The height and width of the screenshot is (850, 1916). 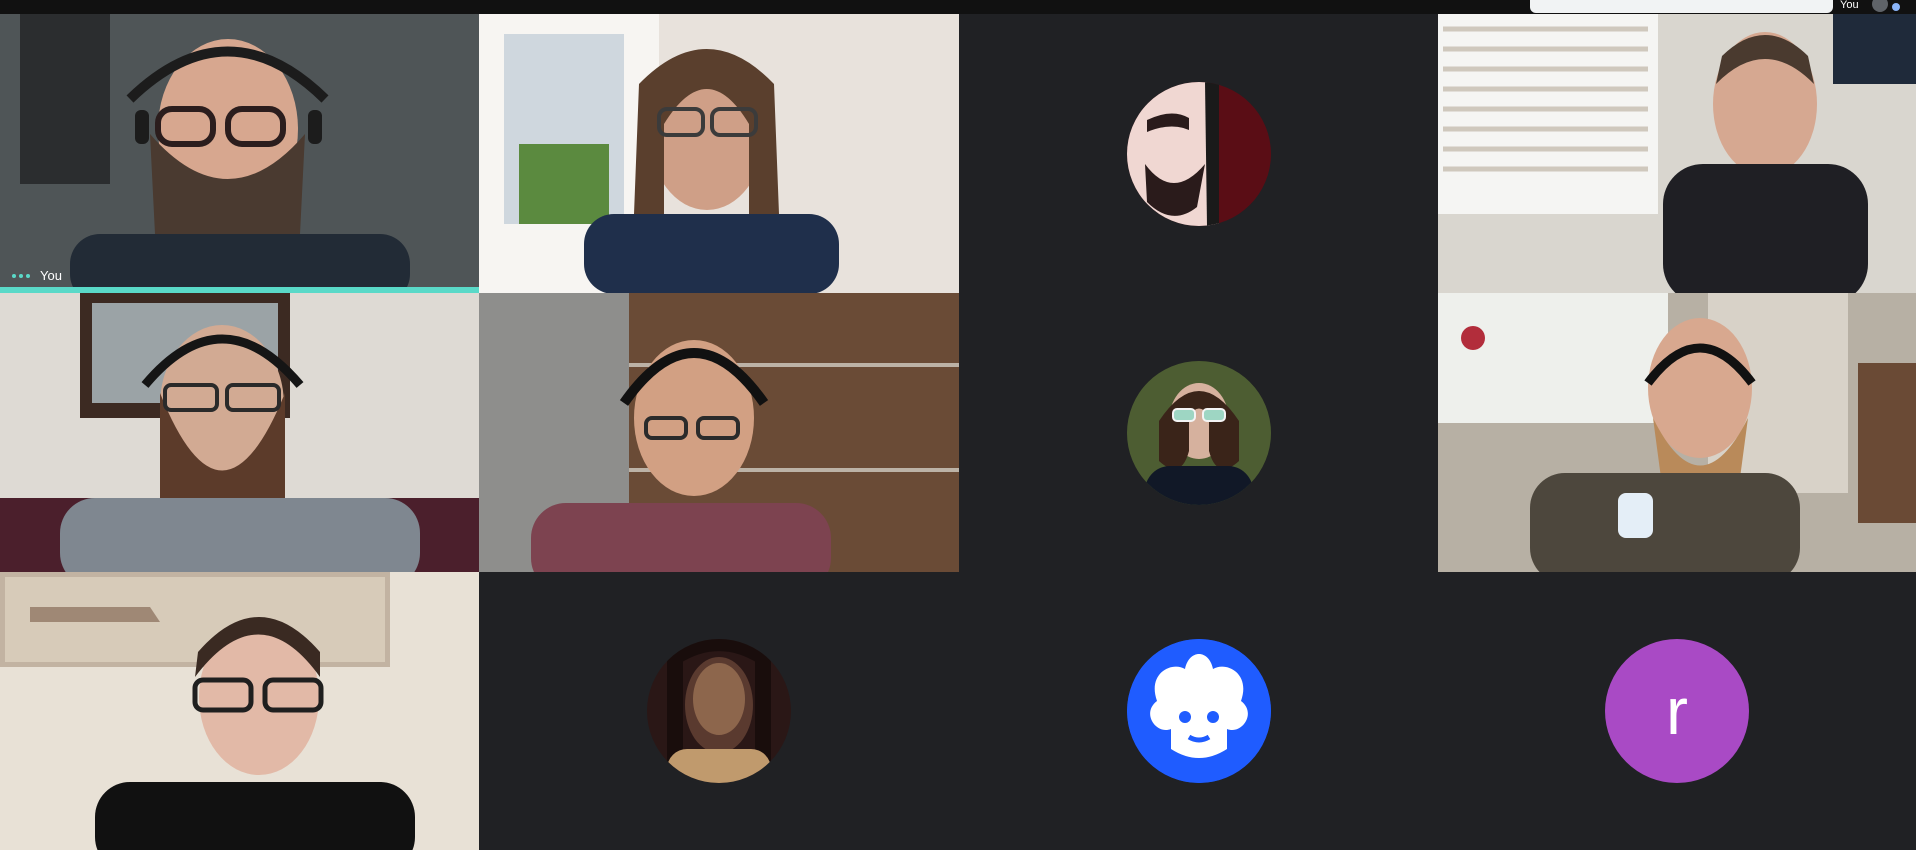 I want to click on avatar: r, so click(x=1677, y=711).